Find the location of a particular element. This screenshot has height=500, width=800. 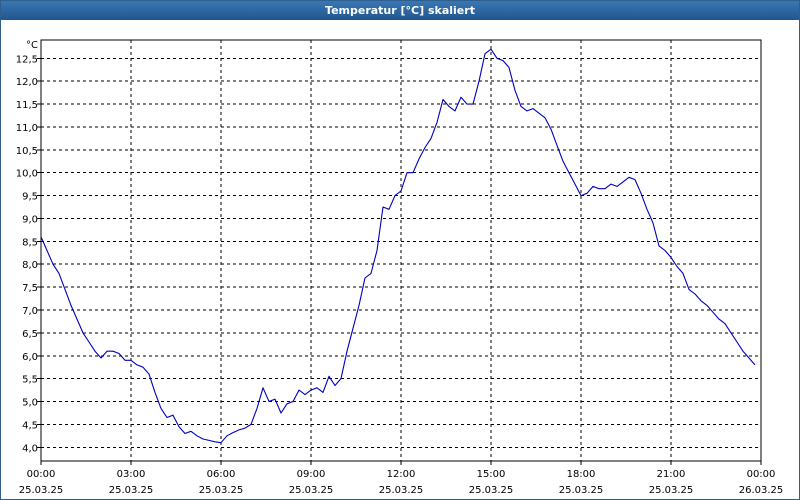

y-tick-label: 5,0 is located at coordinates (30, 403).